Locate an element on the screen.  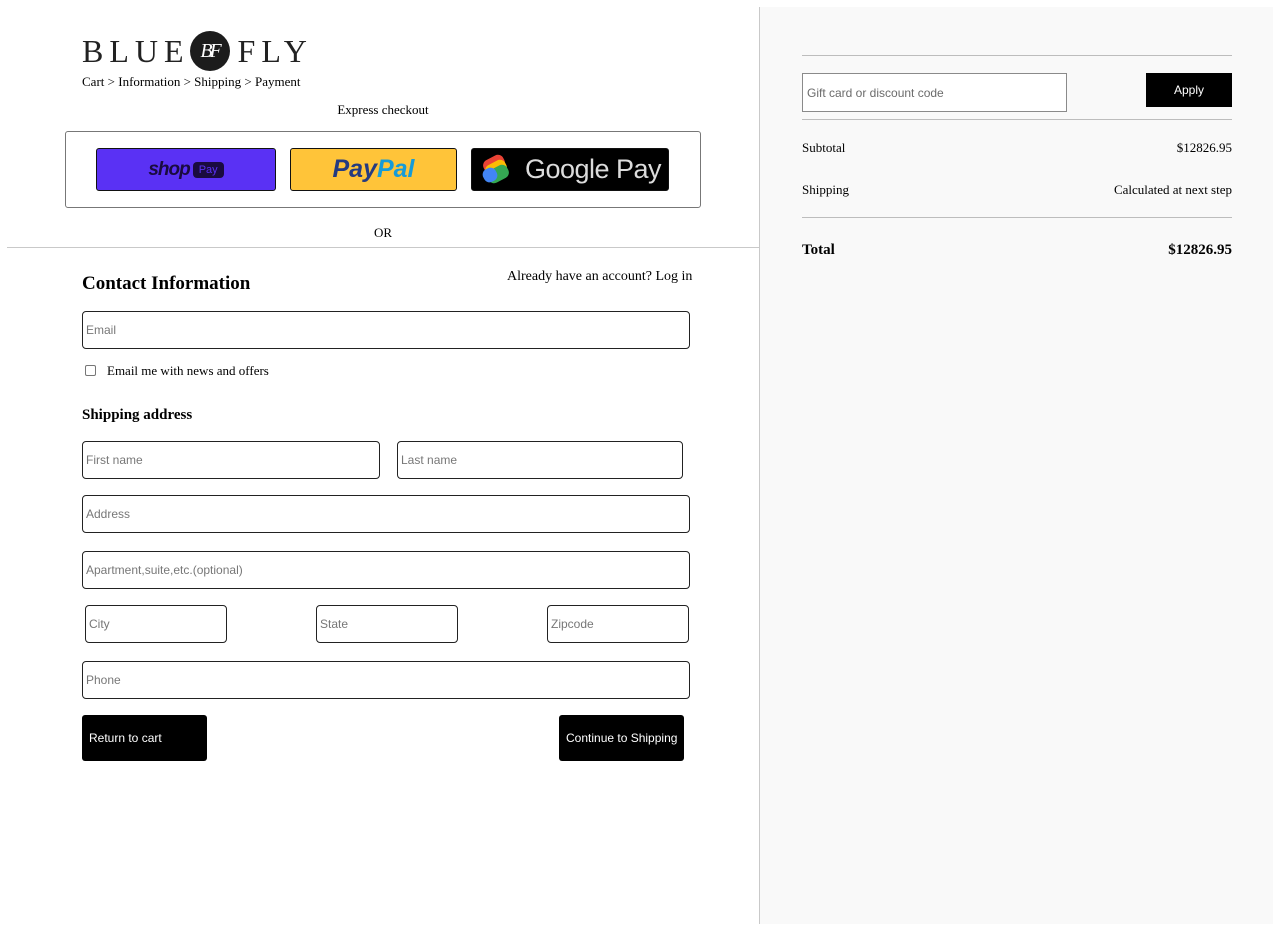
shipping-cost-value: Calculated at next step is located at coordinates (1172, 189).